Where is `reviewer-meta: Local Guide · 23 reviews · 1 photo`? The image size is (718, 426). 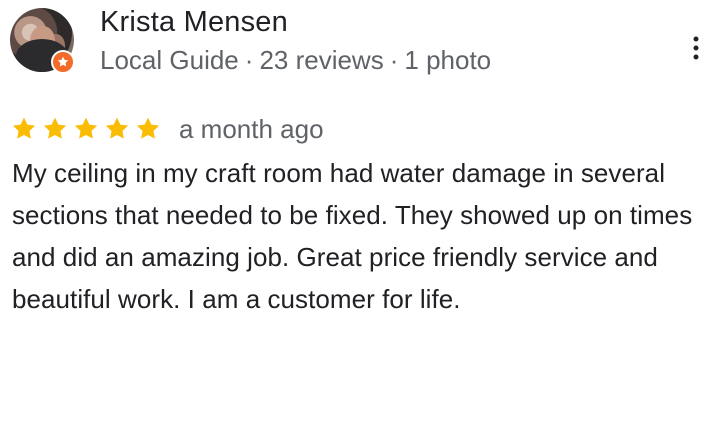
reviewer-meta: Local Guide · 23 reviews · 1 photo is located at coordinates (295, 60).